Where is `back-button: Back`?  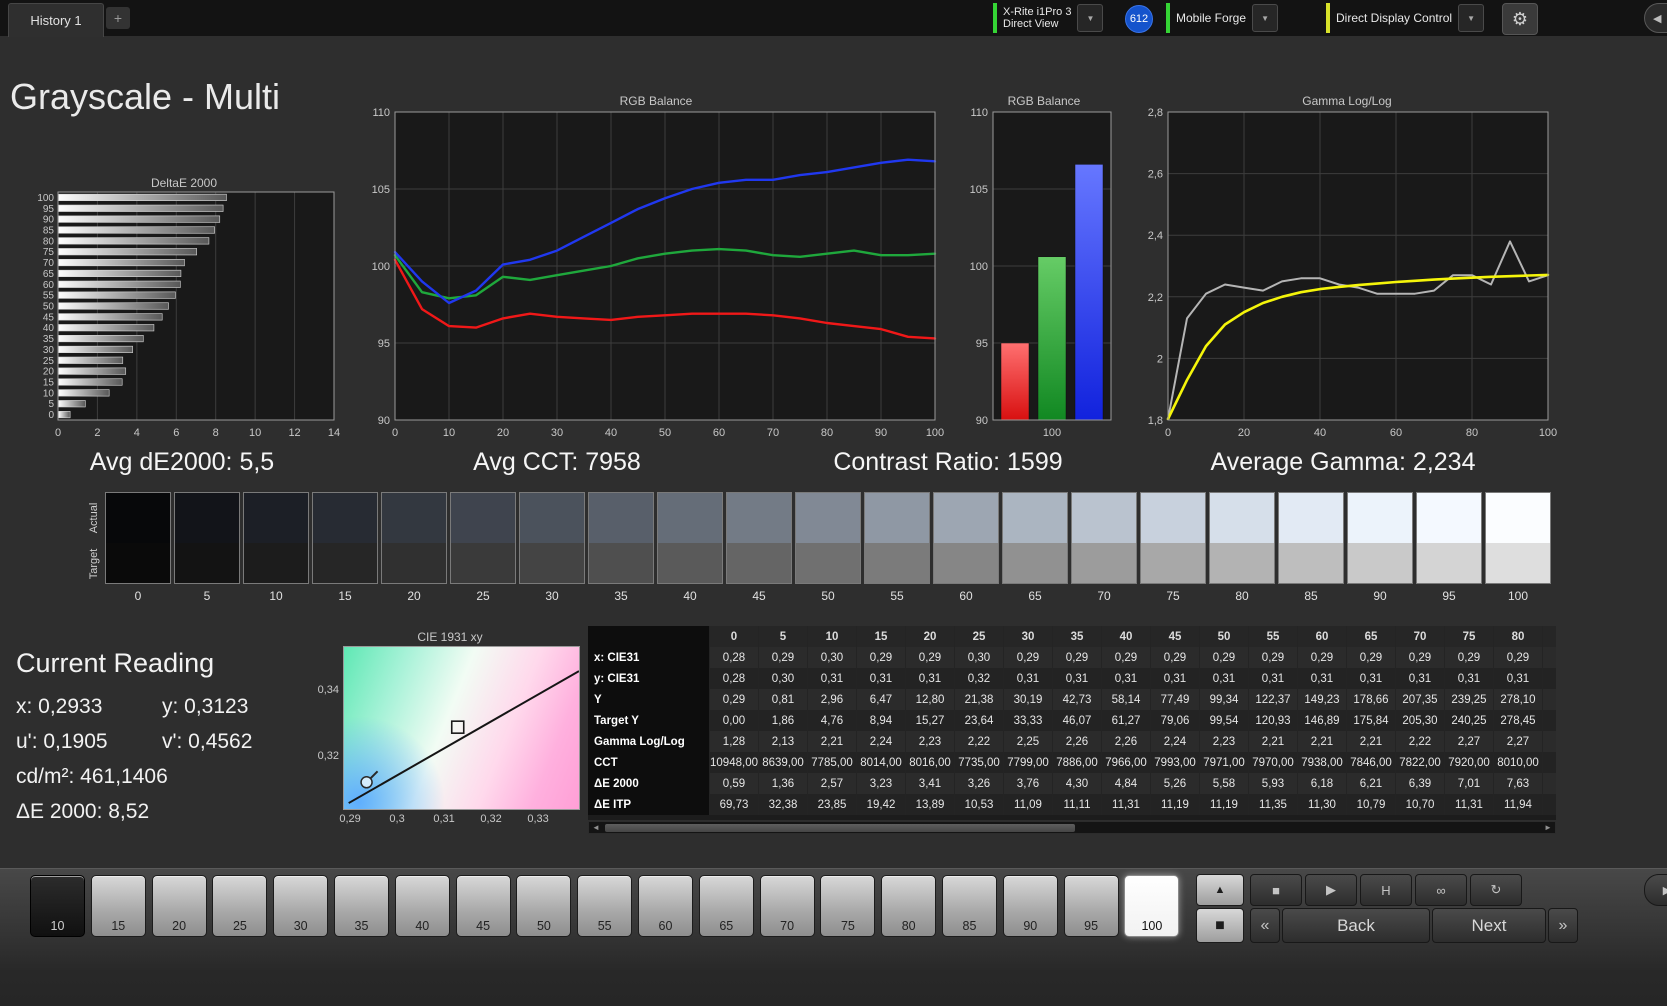 back-button: Back is located at coordinates (1356, 925).